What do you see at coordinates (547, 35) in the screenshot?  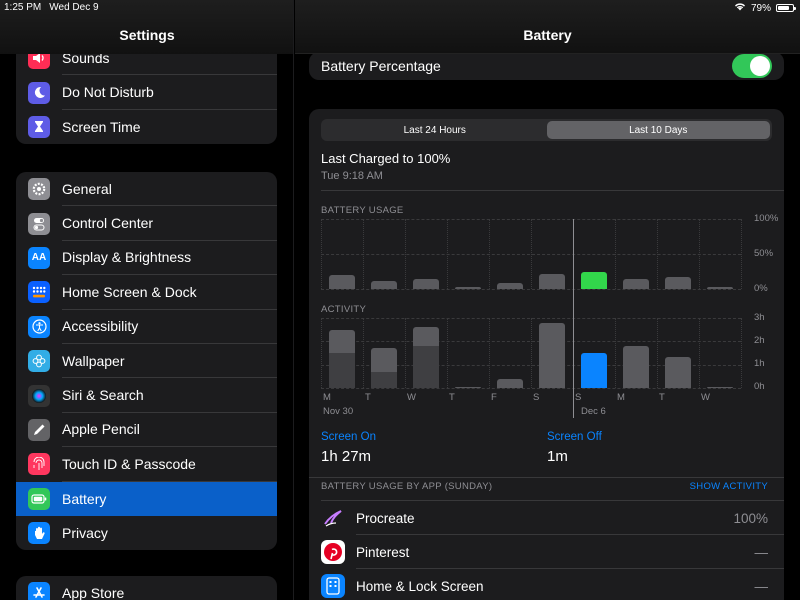 I see `battery-title: Battery` at bounding box center [547, 35].